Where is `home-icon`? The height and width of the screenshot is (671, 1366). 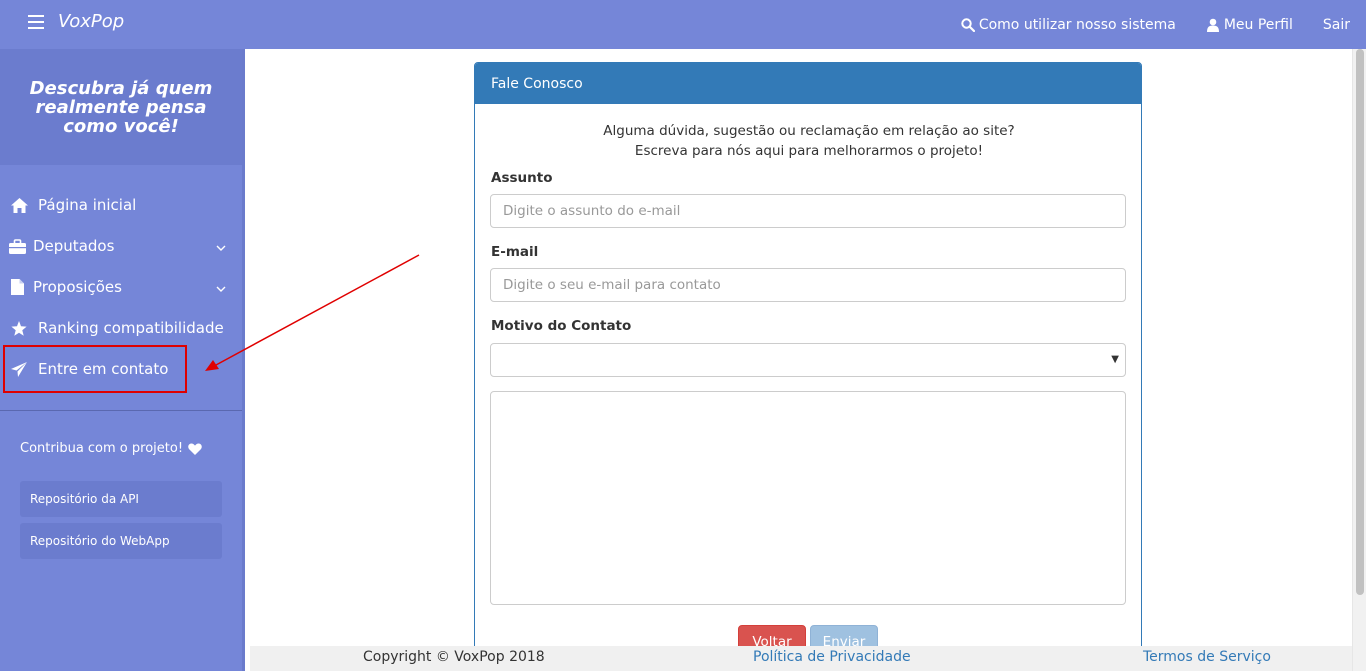 home-icon is located at coordinates (19, 205).